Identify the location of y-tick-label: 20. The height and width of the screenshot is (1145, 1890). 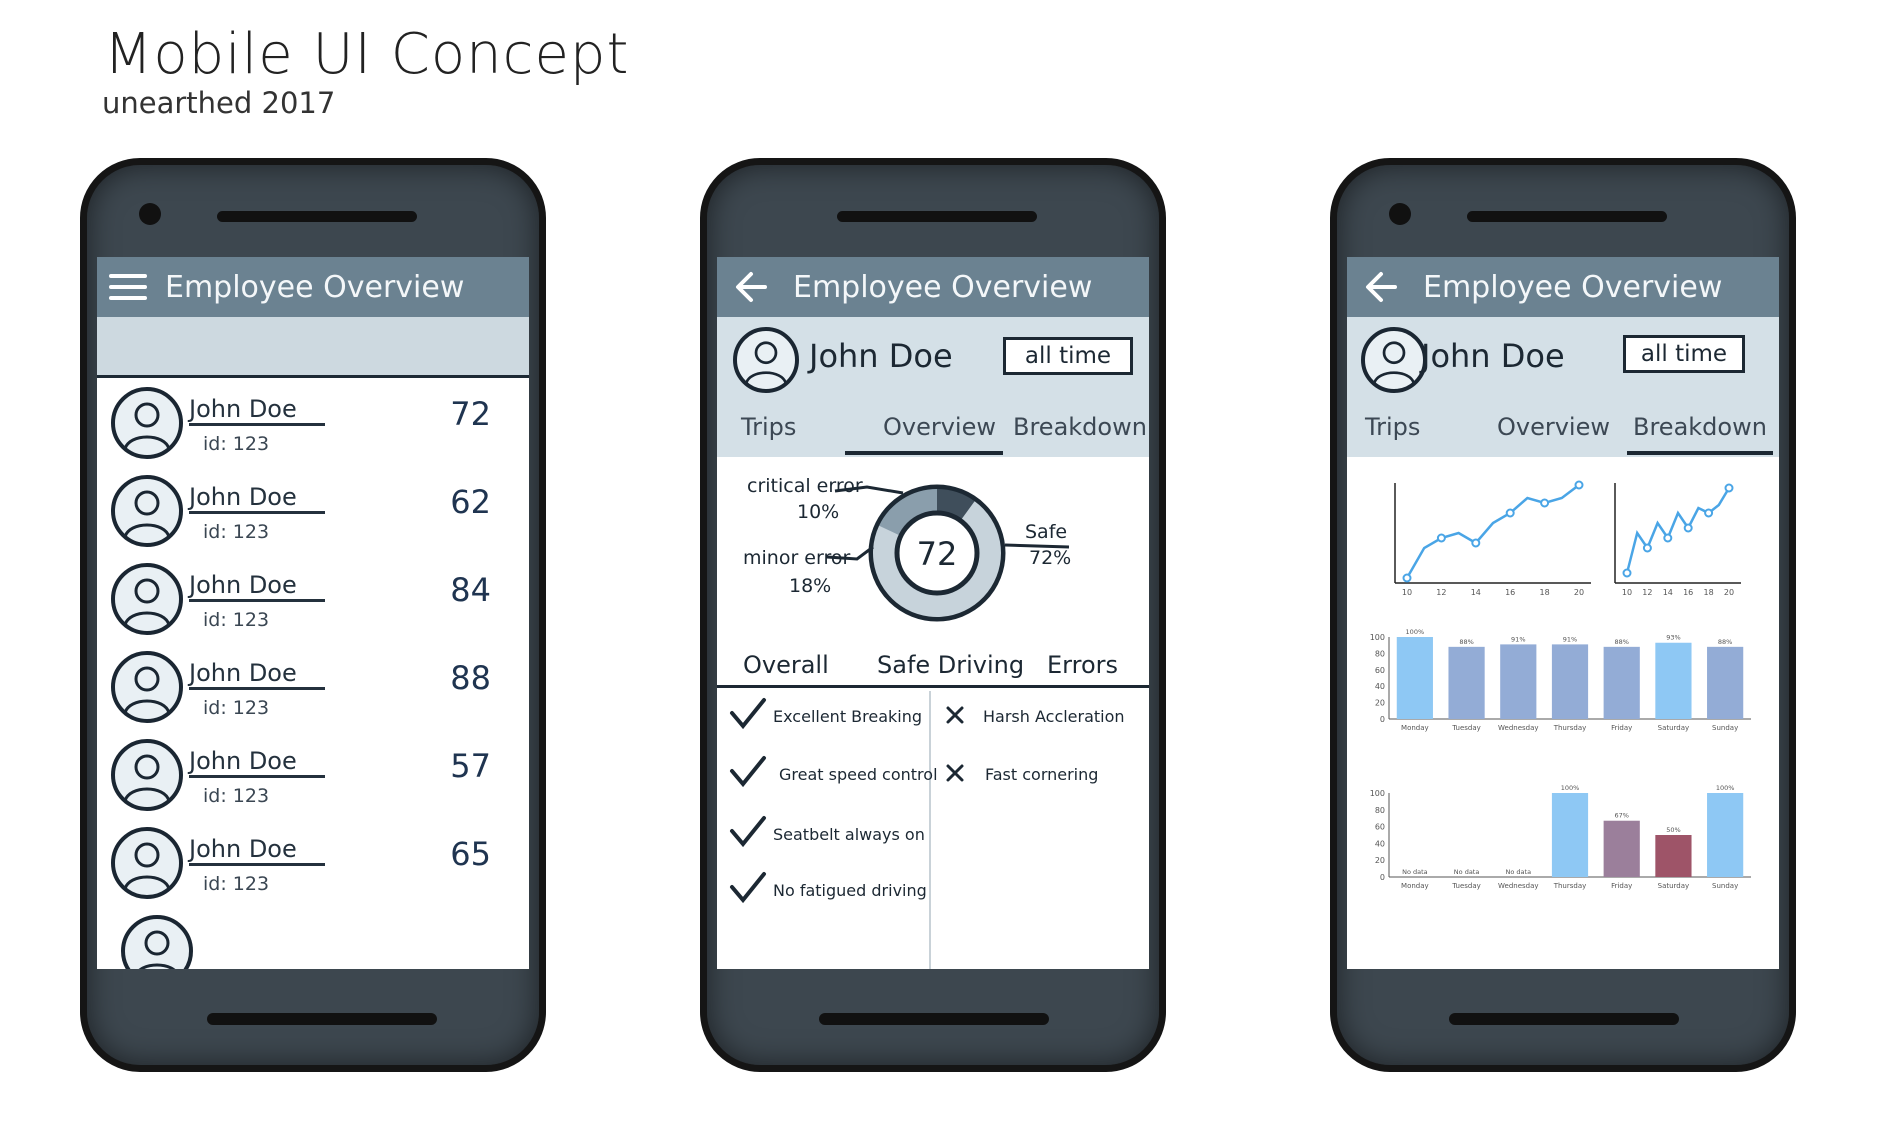
(1380, 860).